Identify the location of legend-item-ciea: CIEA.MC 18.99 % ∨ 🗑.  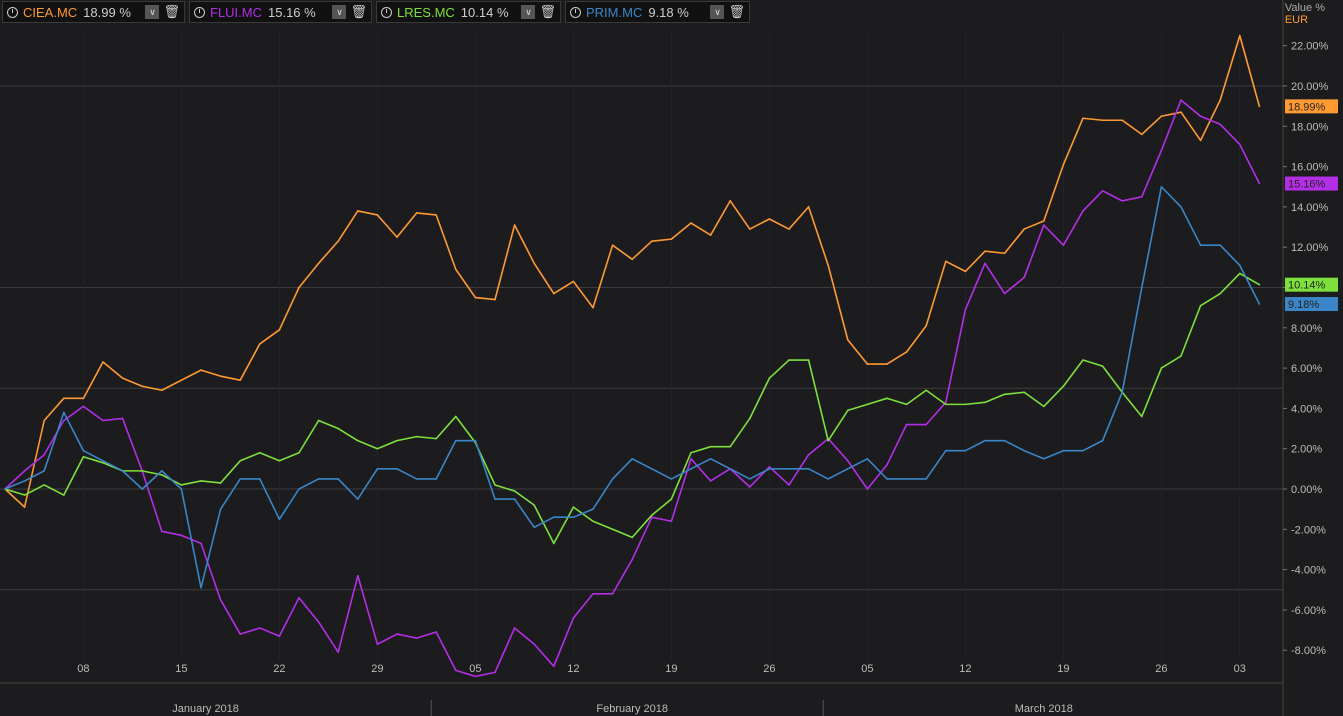
(93, 12).